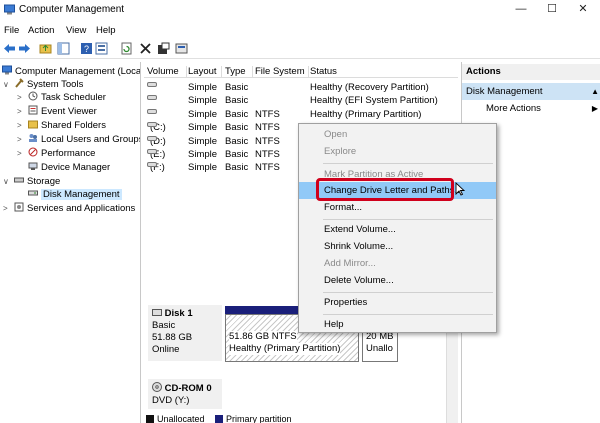 This screenshot has height=423, width=600. Describe the element at coordinates (126, 48) in the screenshot. I see `refresh-icon` at that location.